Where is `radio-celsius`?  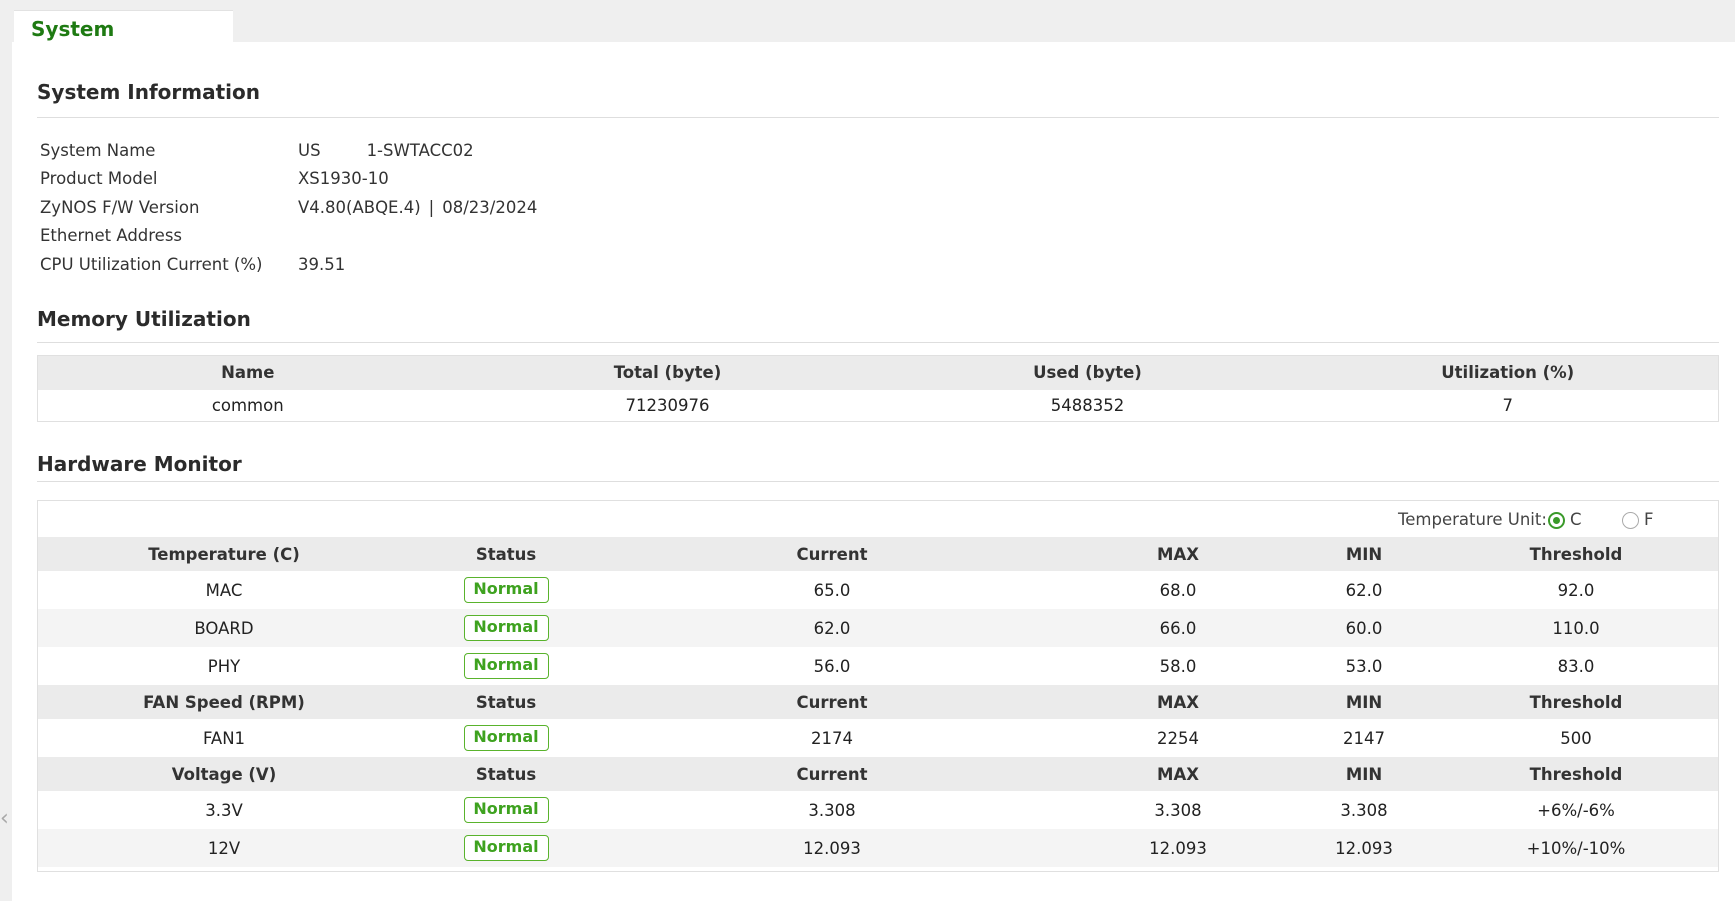 radio-celsius is located at coordinates (1556, 520).